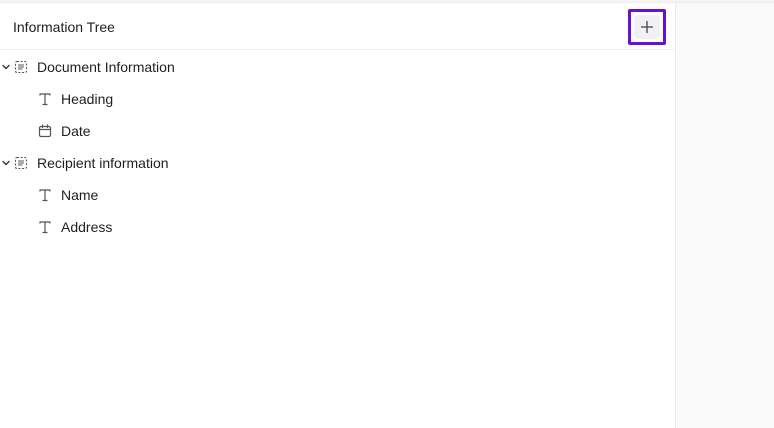 The height and width of the screenshot is (428, 774). I want to click on tree-item-label: Heading, so click(87, 99).